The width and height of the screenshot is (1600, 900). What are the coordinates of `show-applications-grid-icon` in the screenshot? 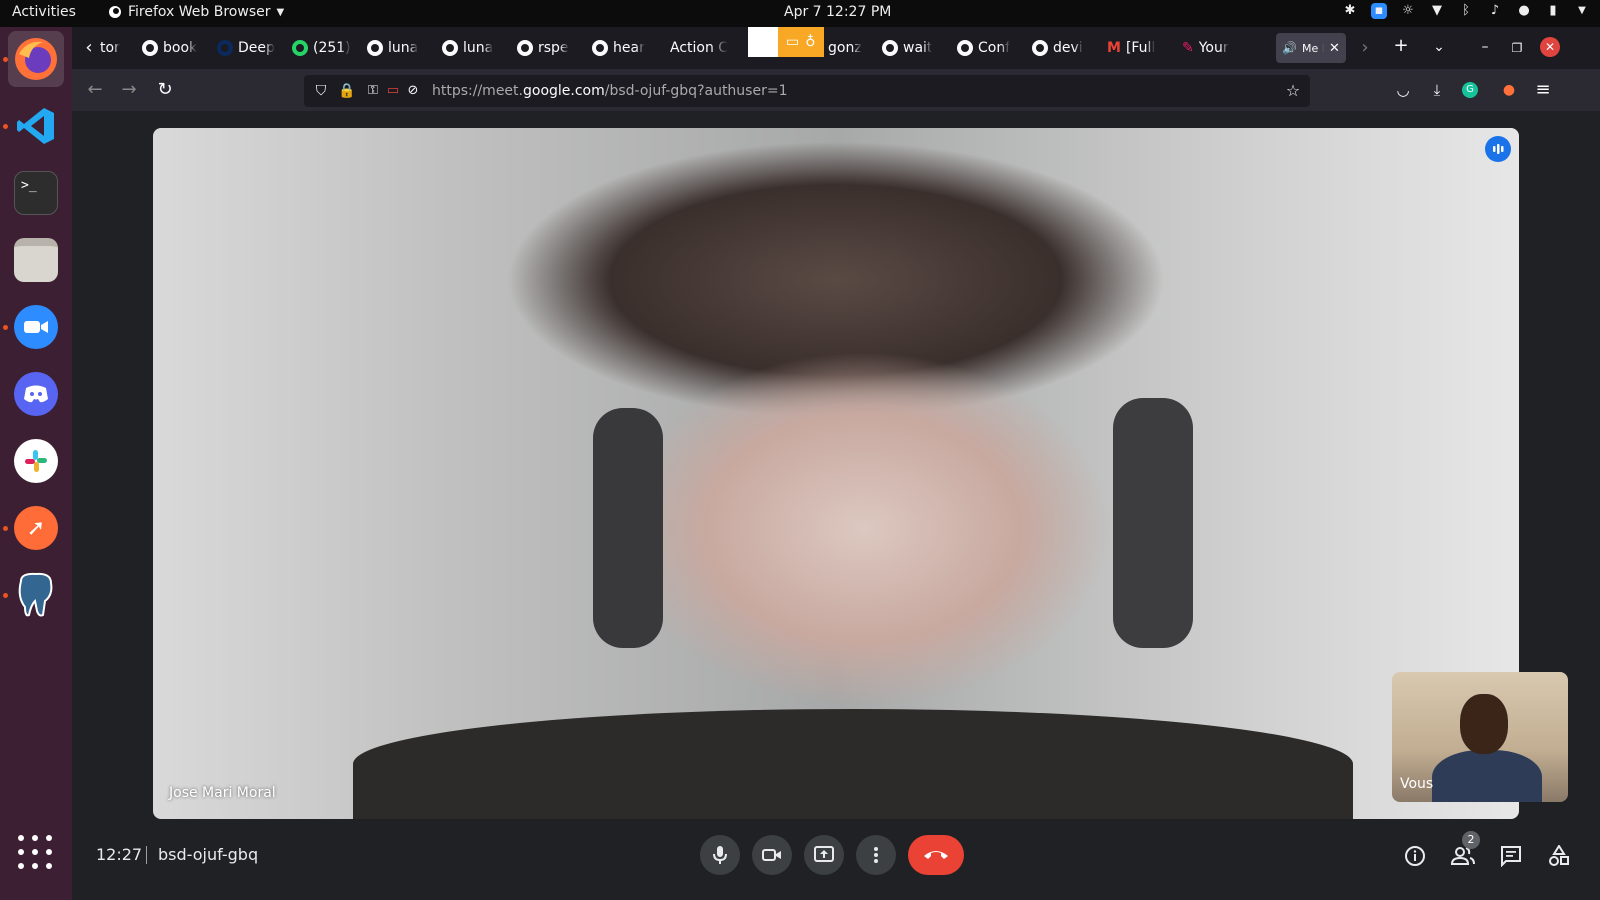 It's located at (36, 853).